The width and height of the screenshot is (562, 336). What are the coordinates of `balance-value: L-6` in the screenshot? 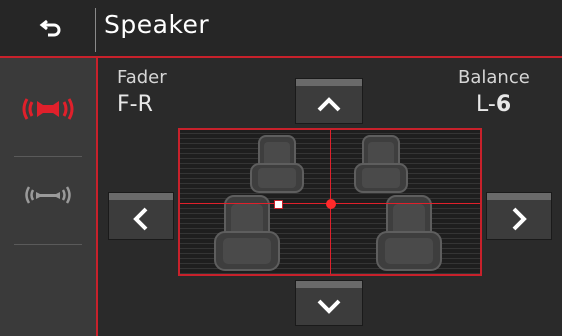 It's located at (493, 104).